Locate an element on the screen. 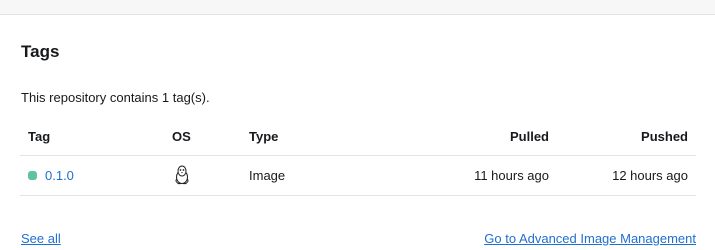 Image resolution: width=715 pixels, height=250 pixels. advanced-image-management-link: Go to Advanced Image Management is located at coordinates (590, 238).